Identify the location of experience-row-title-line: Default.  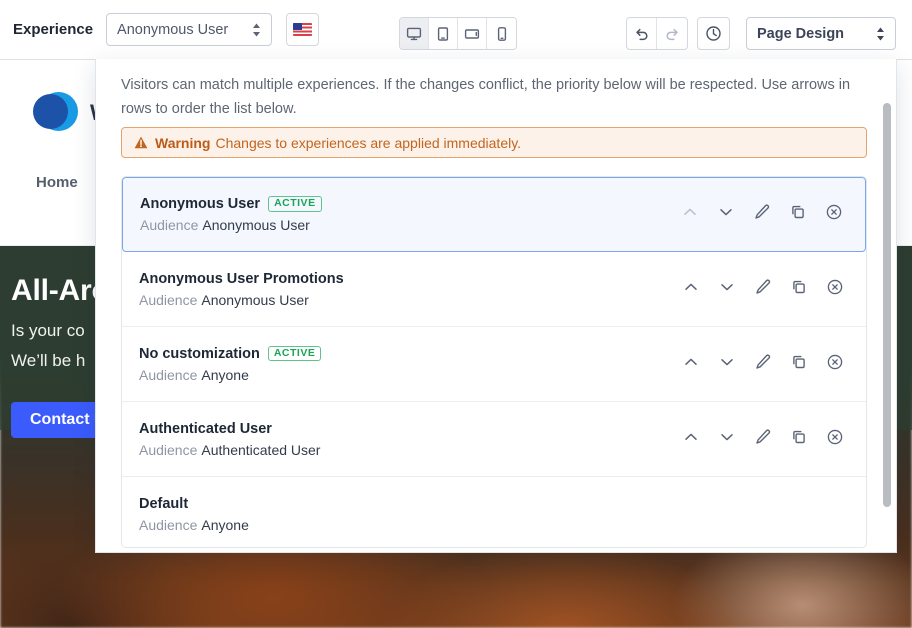
(491, 504).